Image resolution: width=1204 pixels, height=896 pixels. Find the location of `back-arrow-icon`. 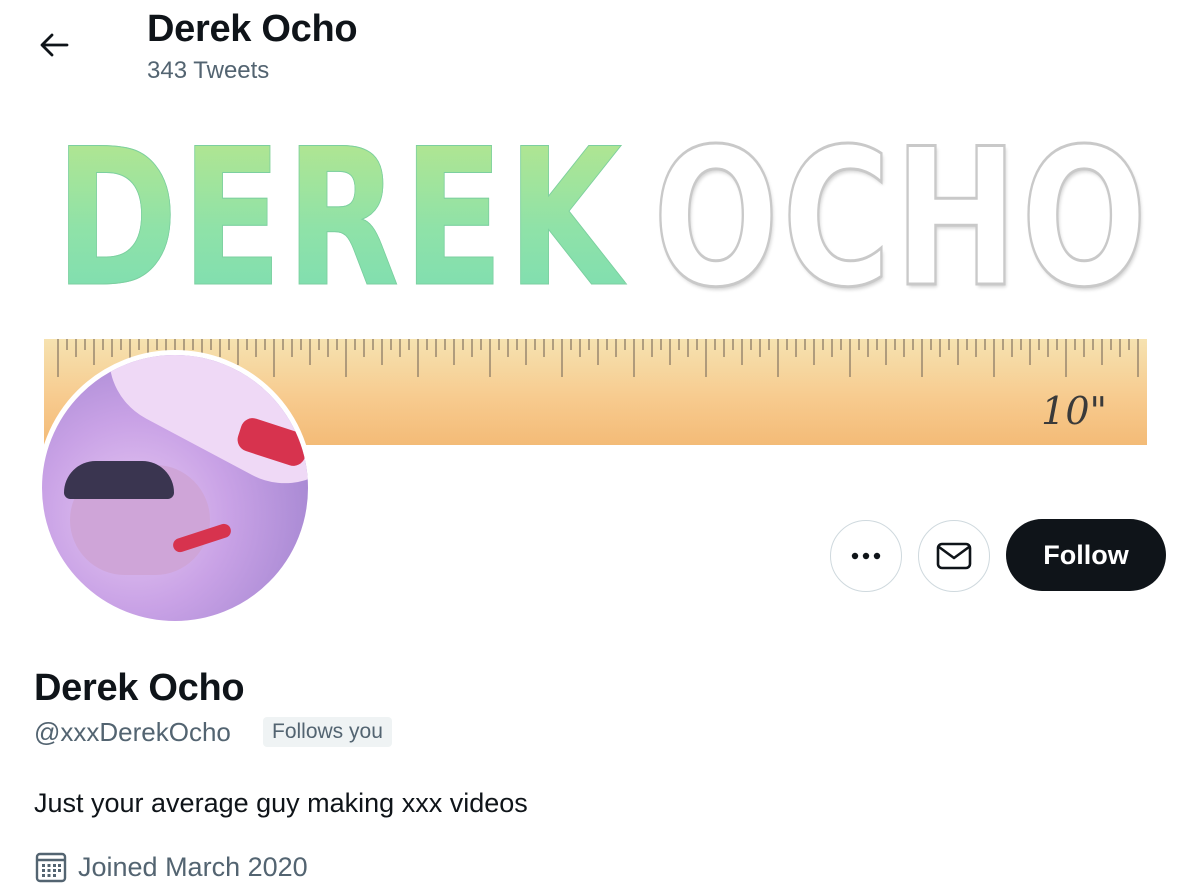

back-arrow-icon is located at coordinates (54, 45).